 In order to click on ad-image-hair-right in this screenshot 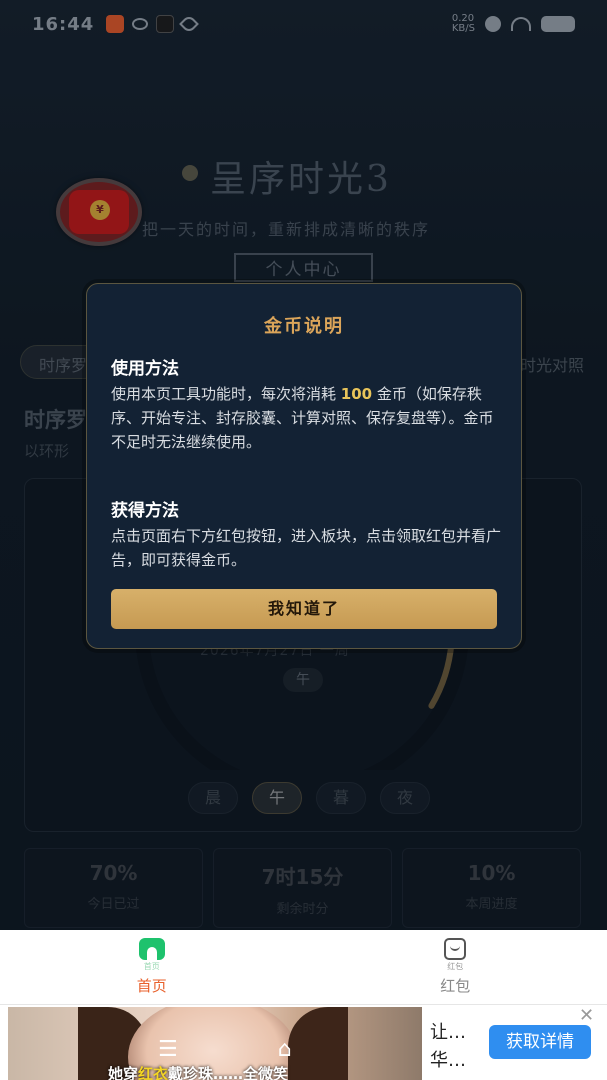, I will do `click(318, 1043)`.